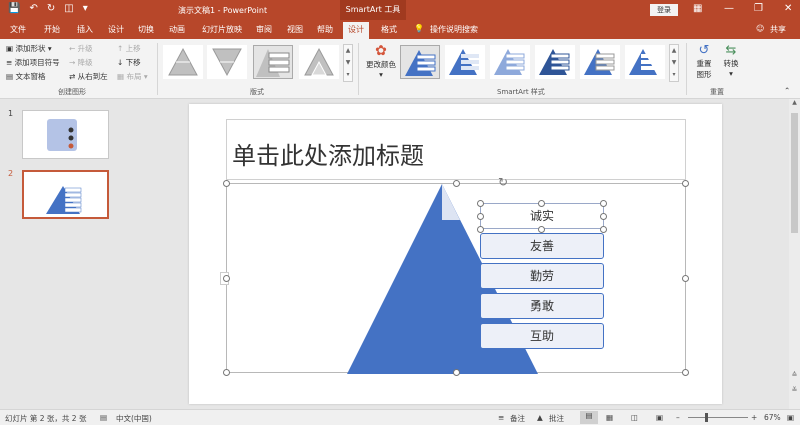  I want to click on layout-pyramid, so click(183, 62).